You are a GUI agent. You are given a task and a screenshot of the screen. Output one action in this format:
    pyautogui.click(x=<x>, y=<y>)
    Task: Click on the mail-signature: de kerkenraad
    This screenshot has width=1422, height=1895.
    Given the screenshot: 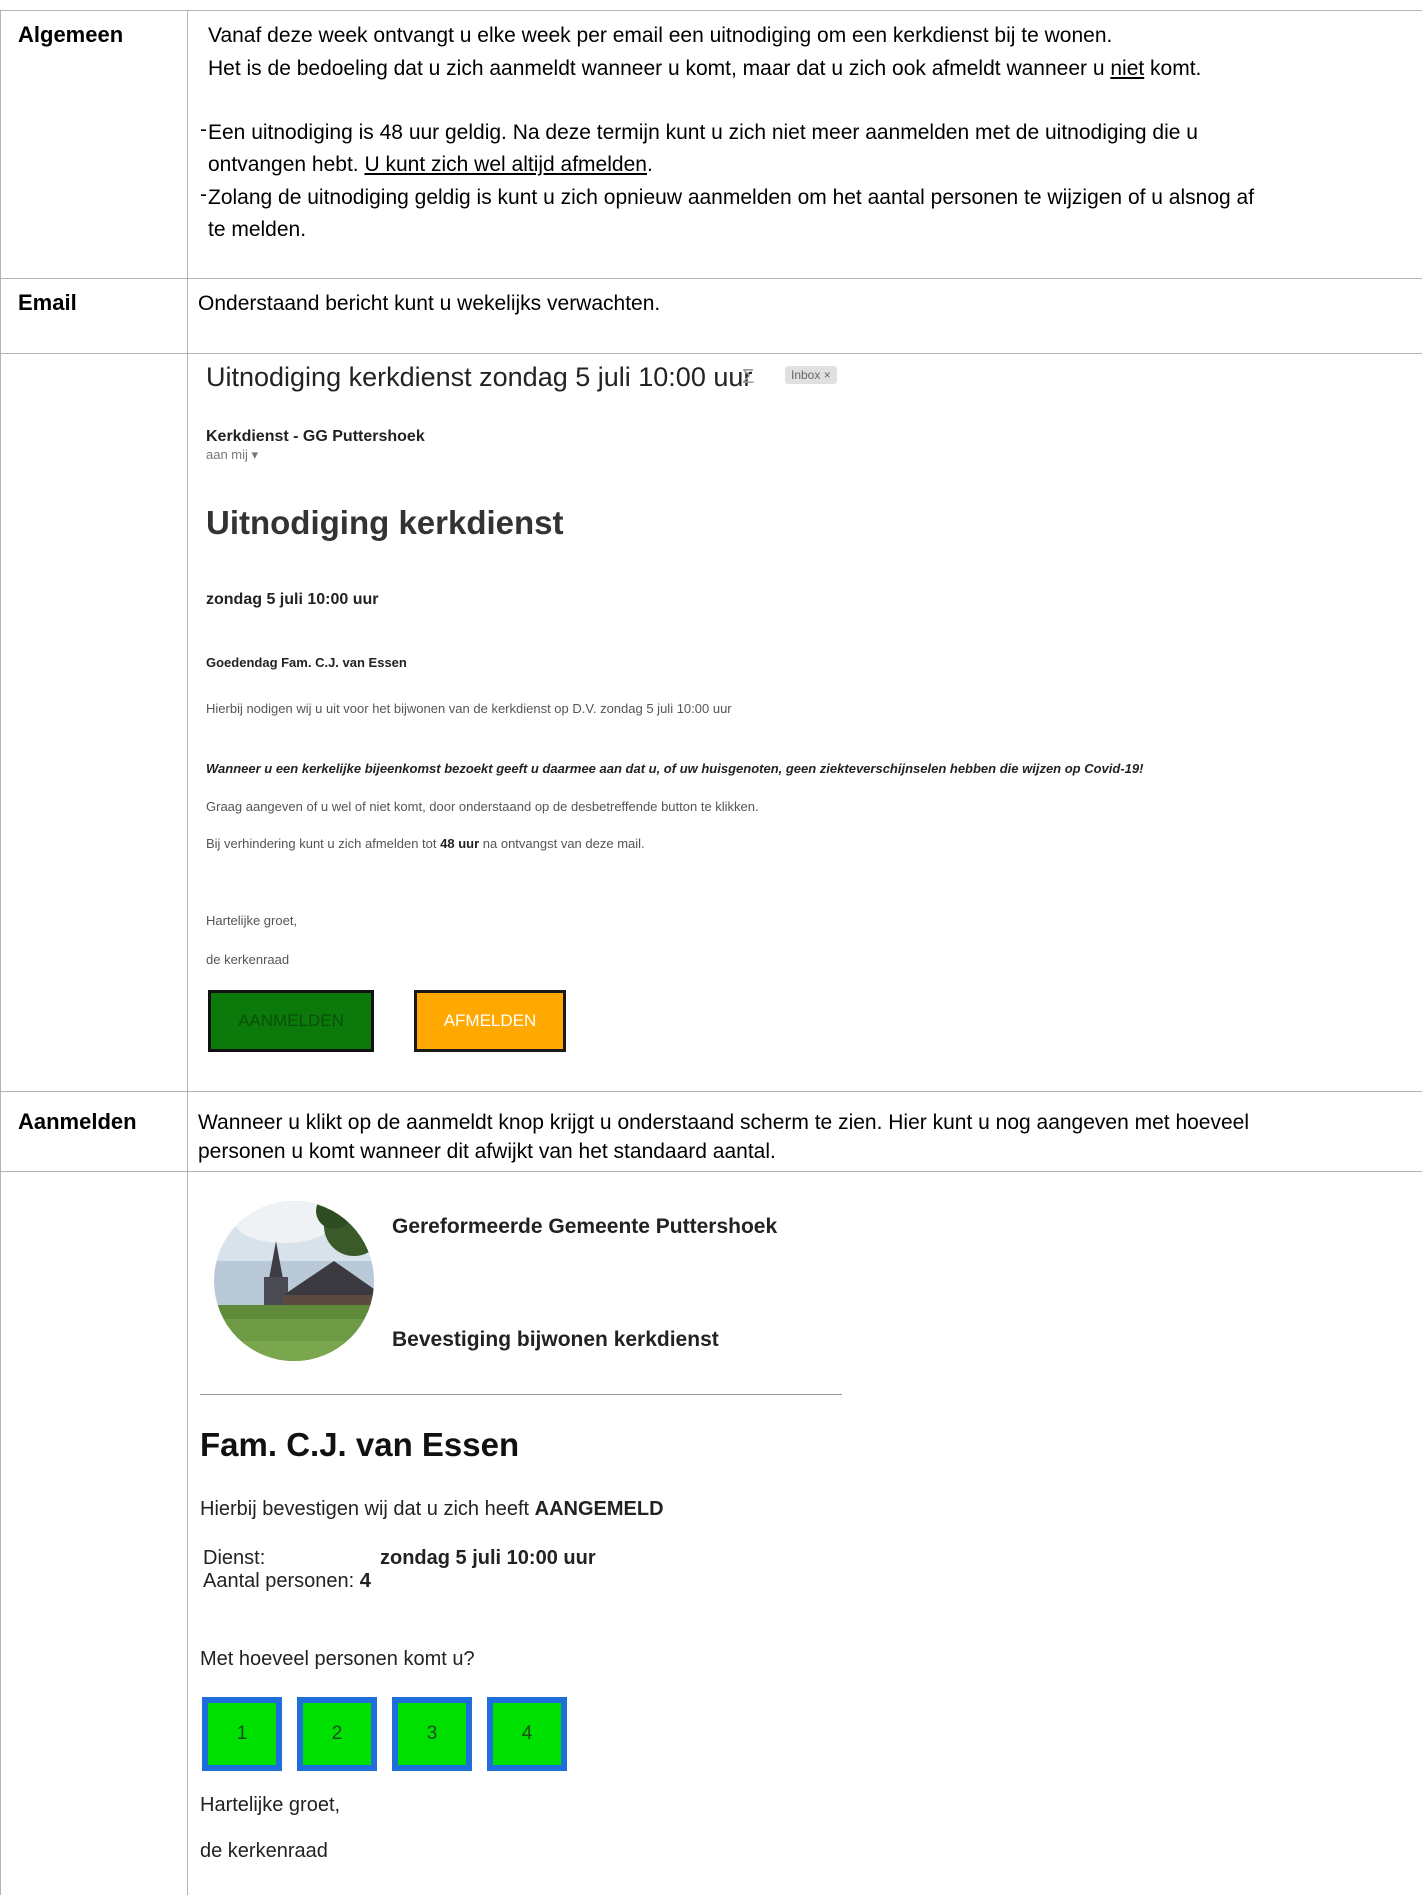 What is the action you would take?
    pyautogui.click(x=248, y=959)
    